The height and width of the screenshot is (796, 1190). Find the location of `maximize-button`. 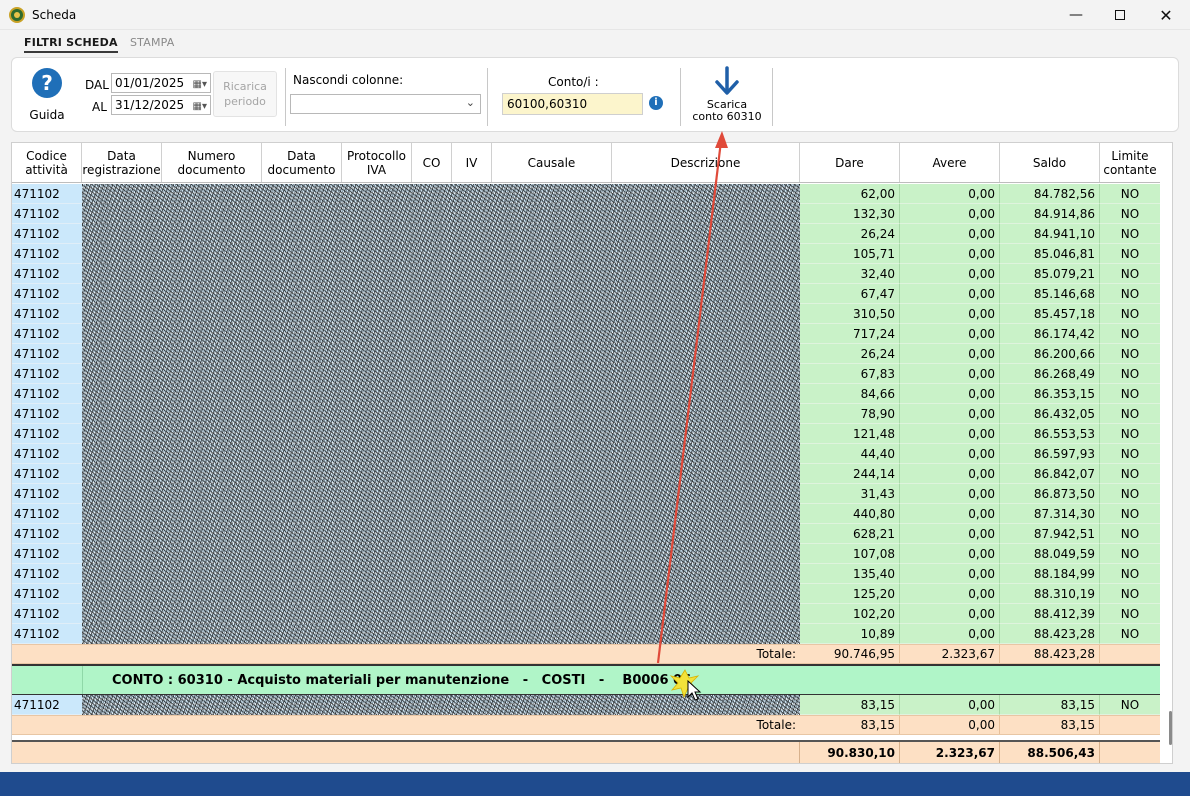

maximize-button is located at coordinates (1120, 15).